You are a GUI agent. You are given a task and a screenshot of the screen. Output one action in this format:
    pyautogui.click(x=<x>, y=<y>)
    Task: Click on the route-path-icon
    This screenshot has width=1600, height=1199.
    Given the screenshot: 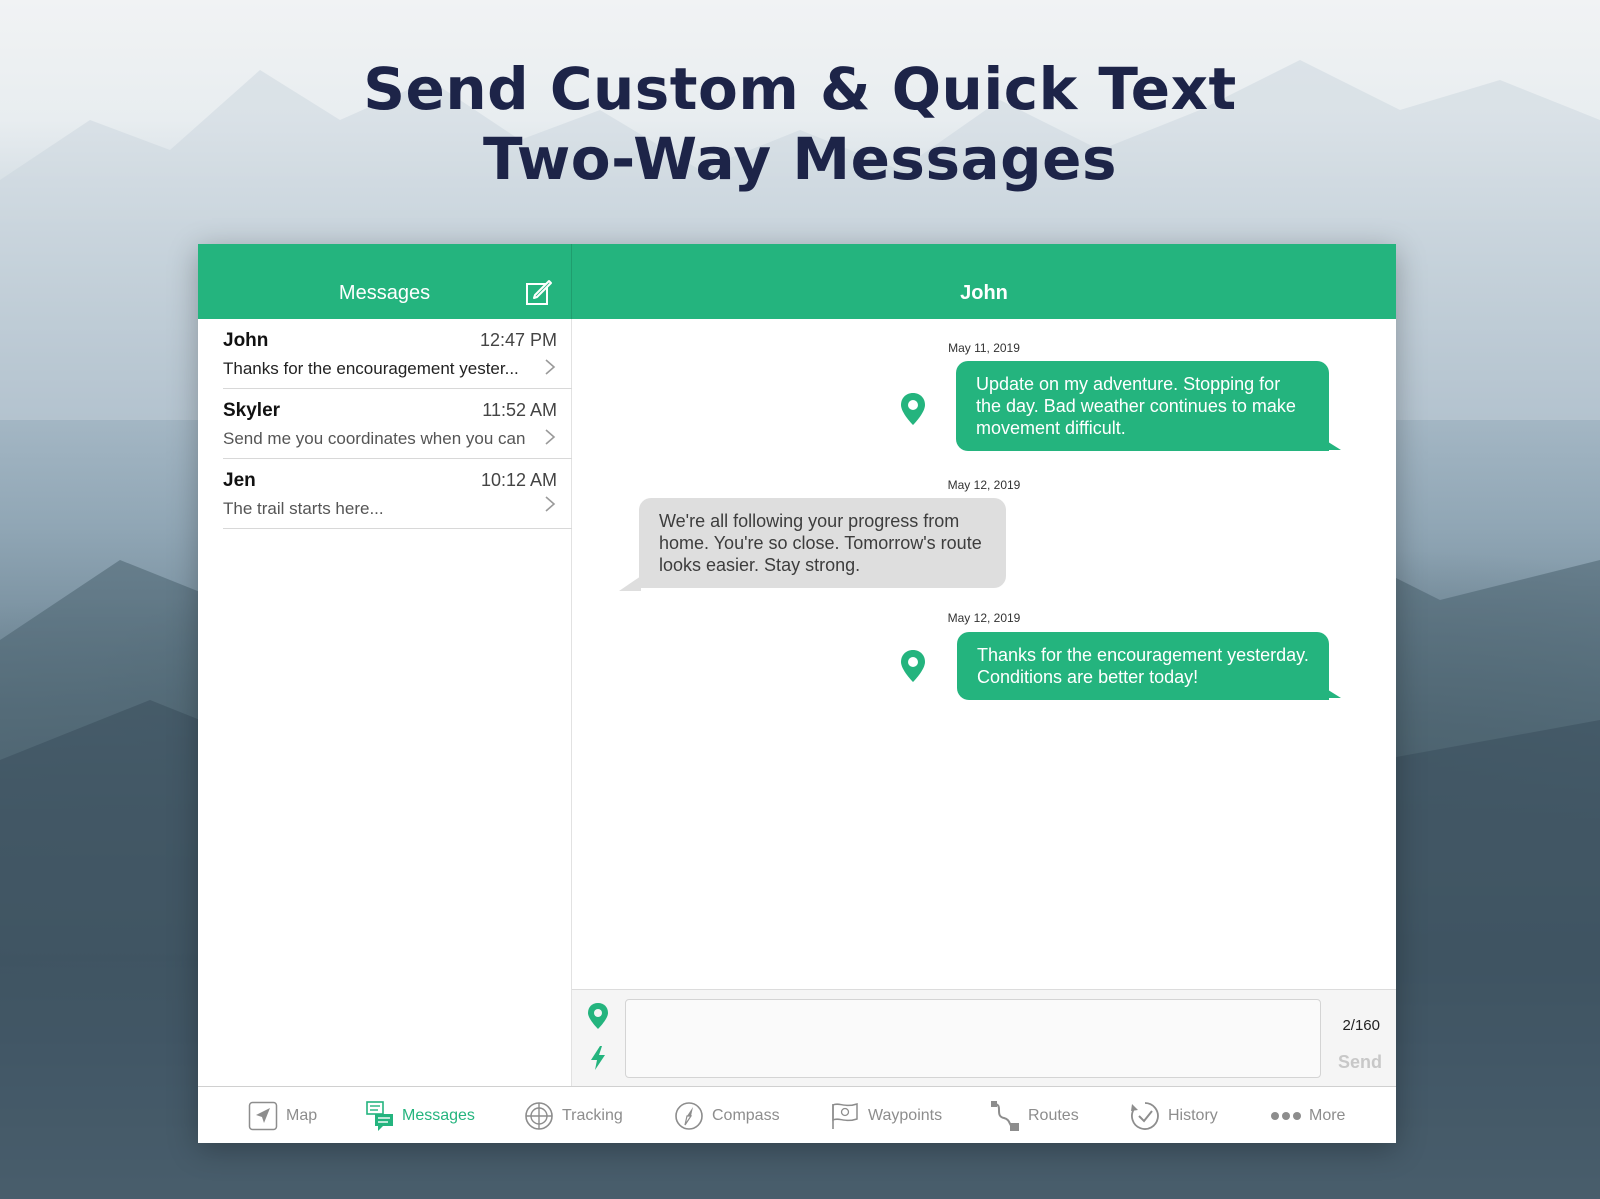 What is the action you would take?
    pyautogui.click(x=1005, y=1115)
    